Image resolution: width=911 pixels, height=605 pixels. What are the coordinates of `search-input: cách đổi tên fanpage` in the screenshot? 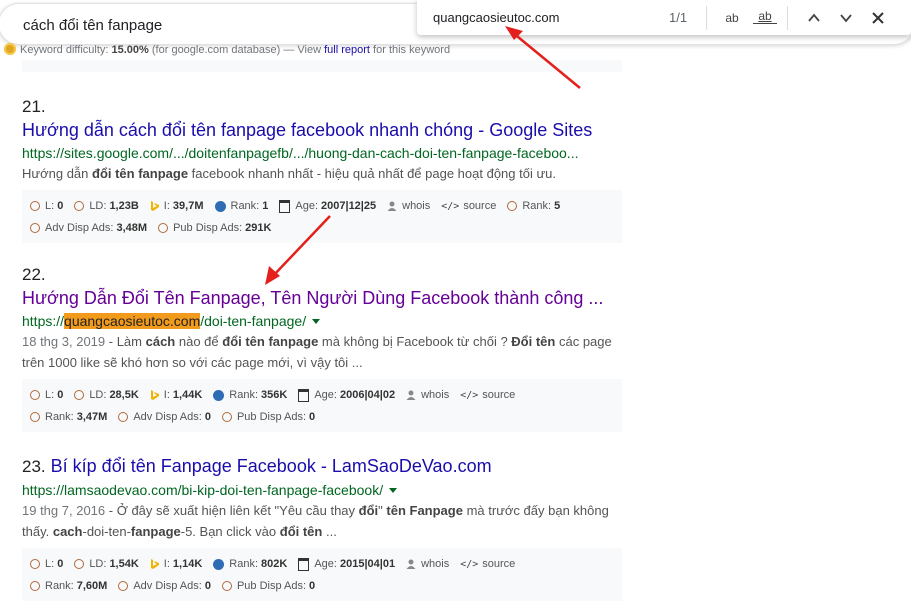 It's located at (92, 25).